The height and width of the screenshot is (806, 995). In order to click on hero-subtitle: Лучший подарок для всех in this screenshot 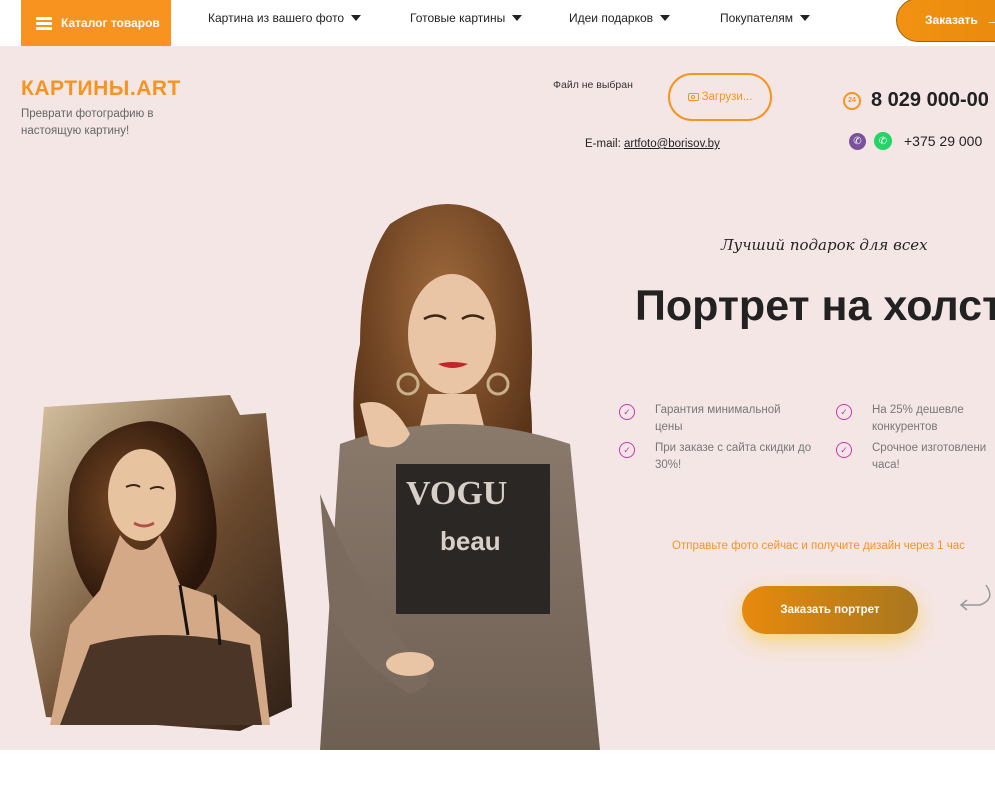, I will do `click(824, 245)`.